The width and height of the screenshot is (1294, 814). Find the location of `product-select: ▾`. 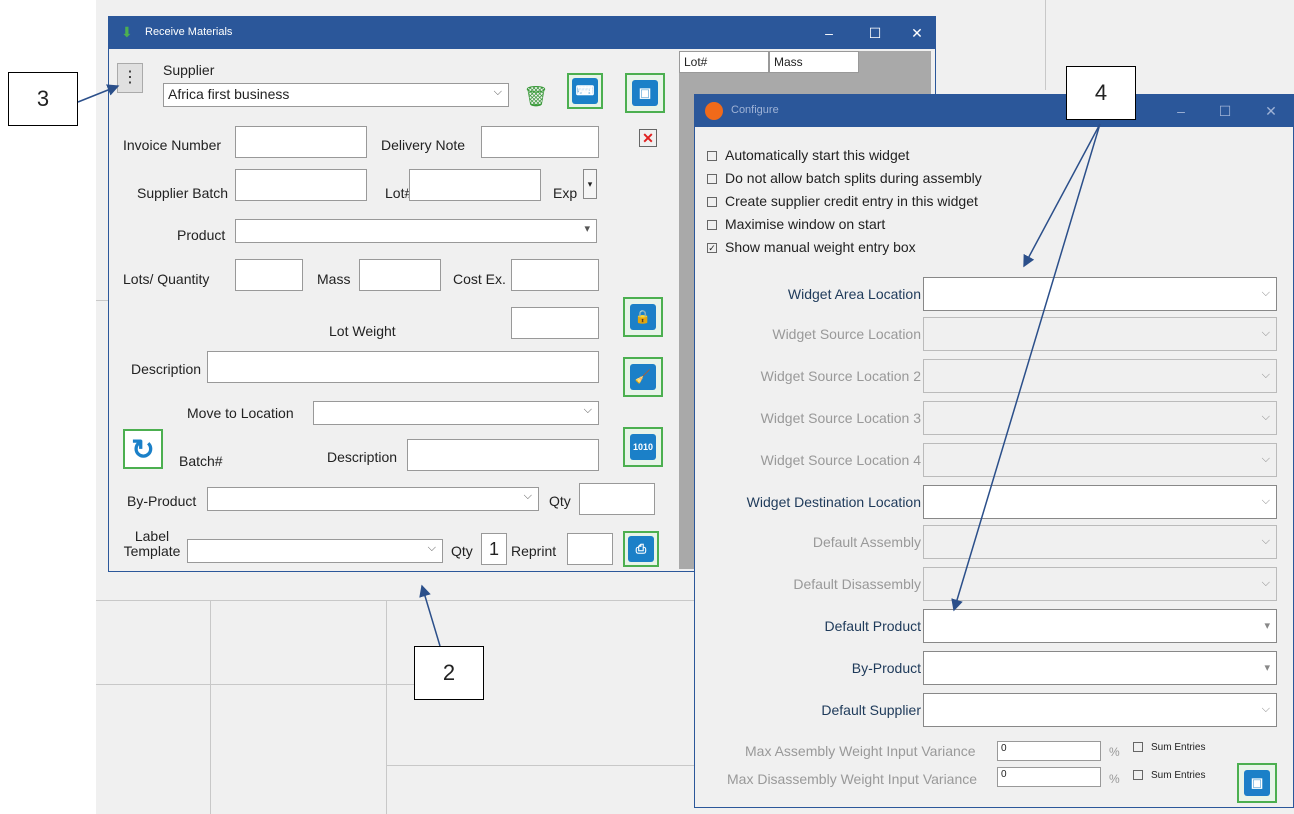

product-select: ▾ is located at coordinates (416, 231).